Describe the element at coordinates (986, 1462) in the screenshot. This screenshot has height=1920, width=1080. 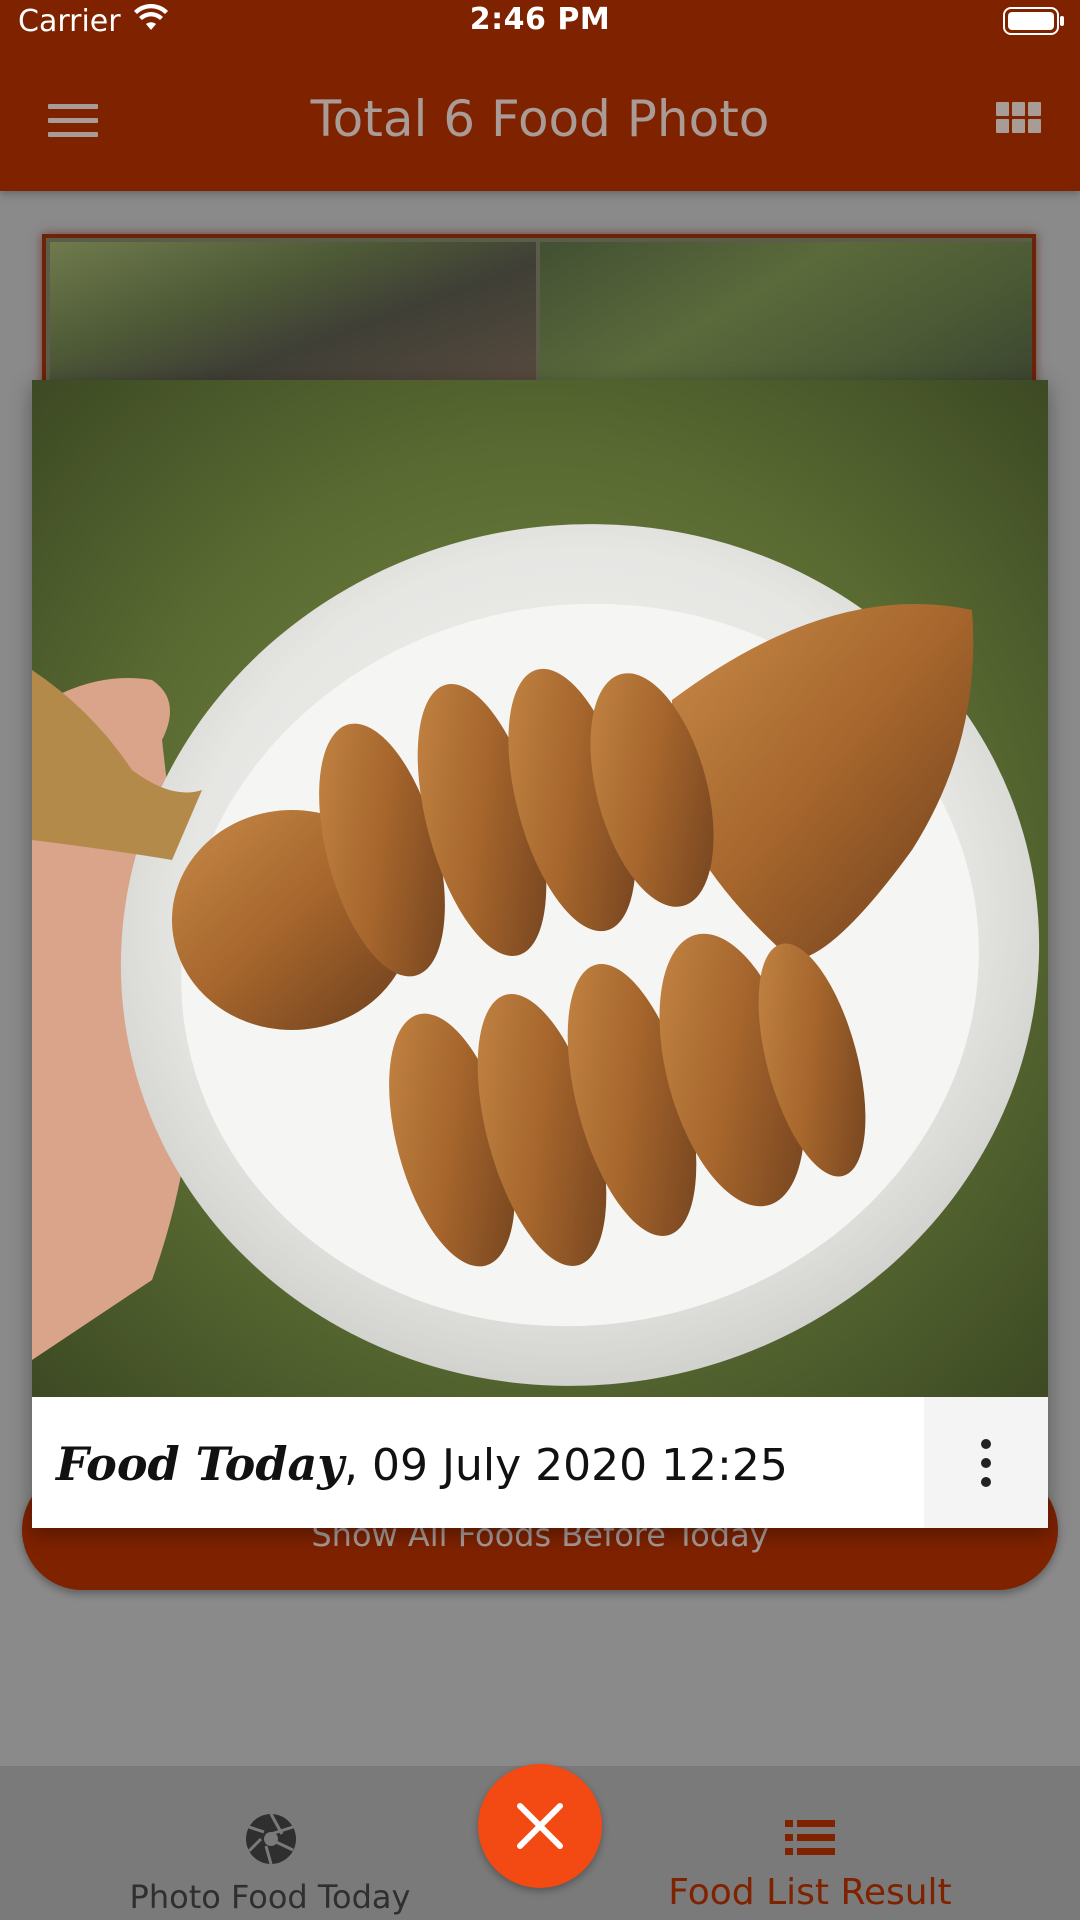
I see `more-vertical-icon` at that location.